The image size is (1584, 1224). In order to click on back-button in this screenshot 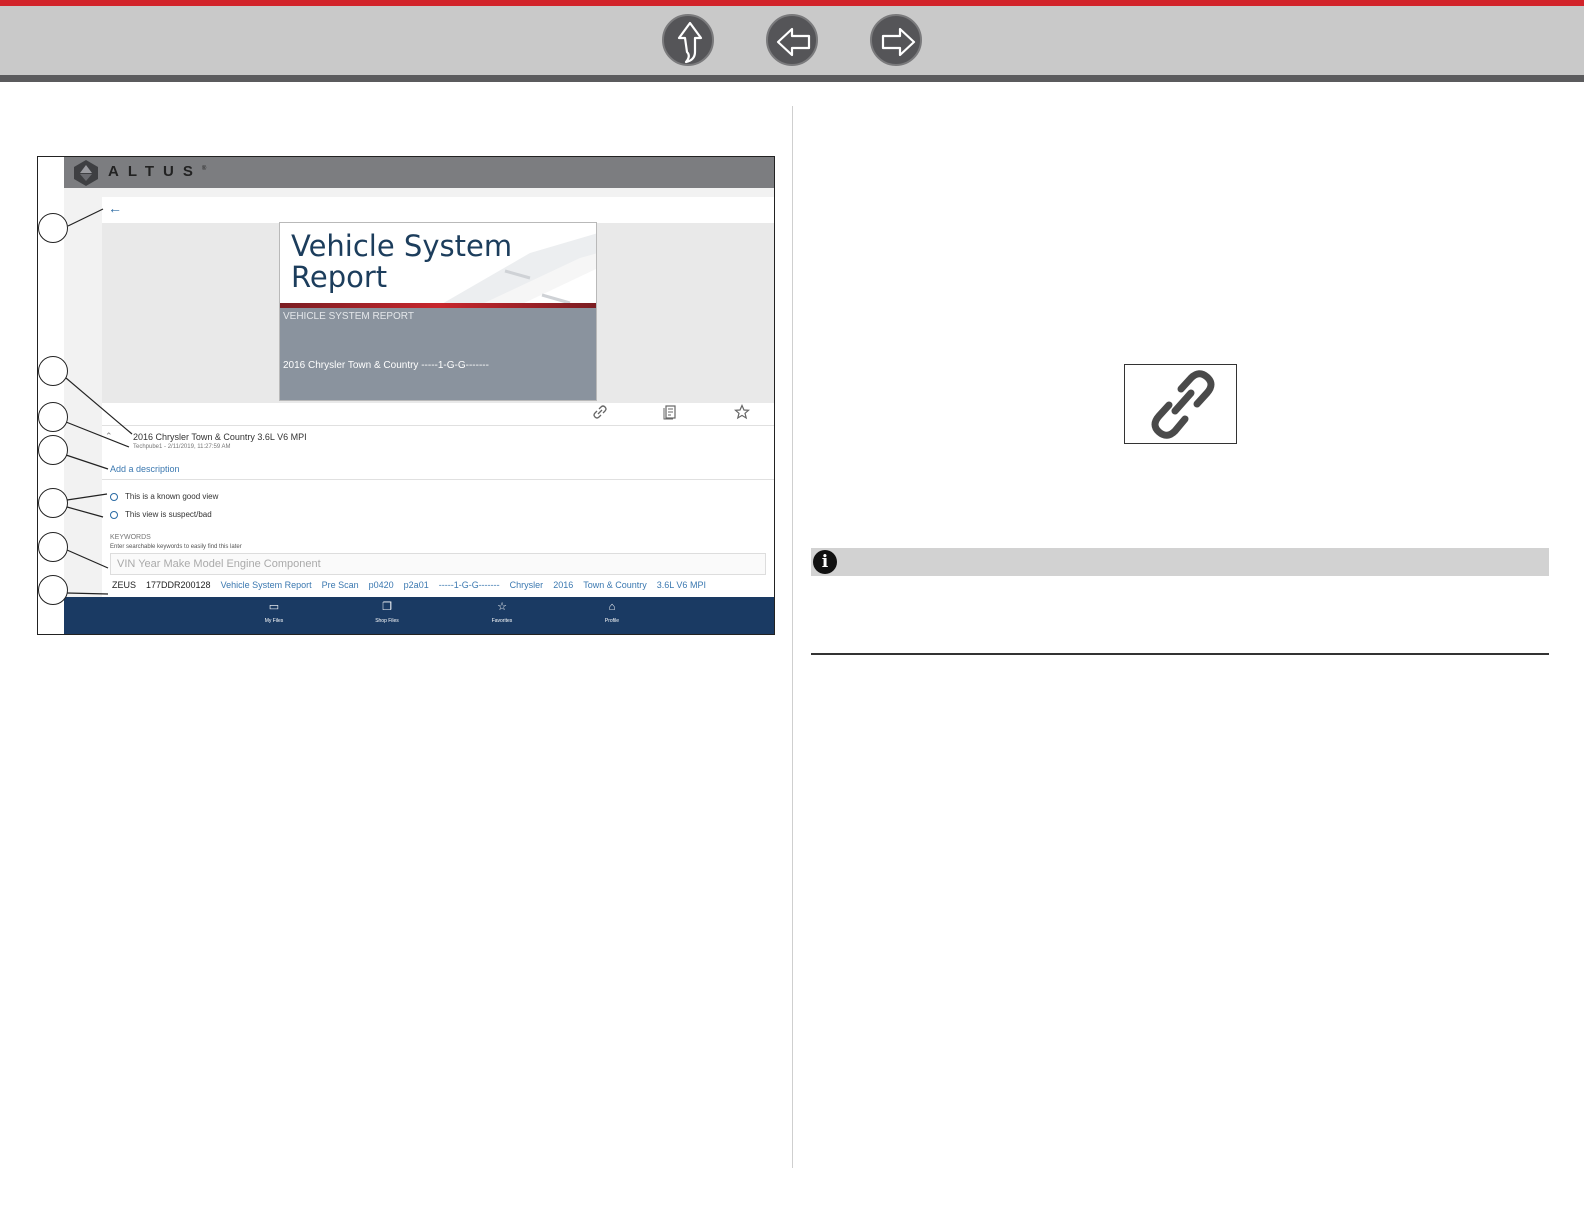, I will do `click(792, 40)`.